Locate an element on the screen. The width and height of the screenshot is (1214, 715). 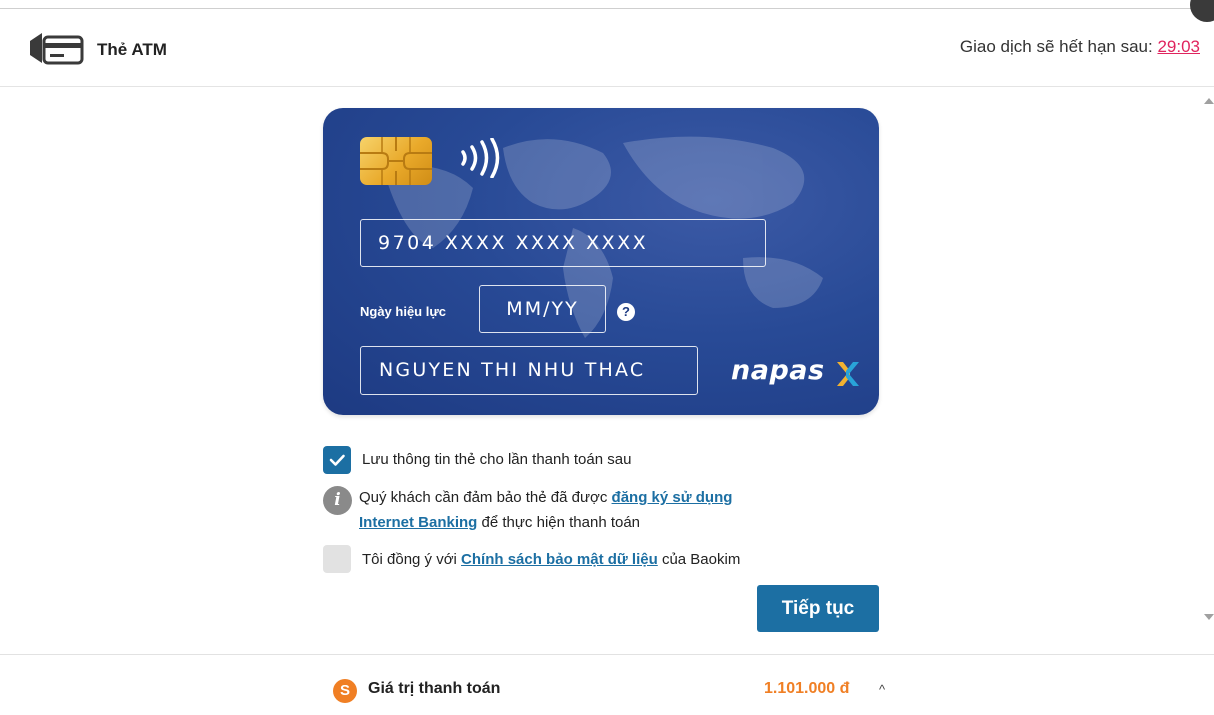
save-card-label: Lưu thông tin thẻ cho lần thanh toán sau is located at coordinates (497, 459).